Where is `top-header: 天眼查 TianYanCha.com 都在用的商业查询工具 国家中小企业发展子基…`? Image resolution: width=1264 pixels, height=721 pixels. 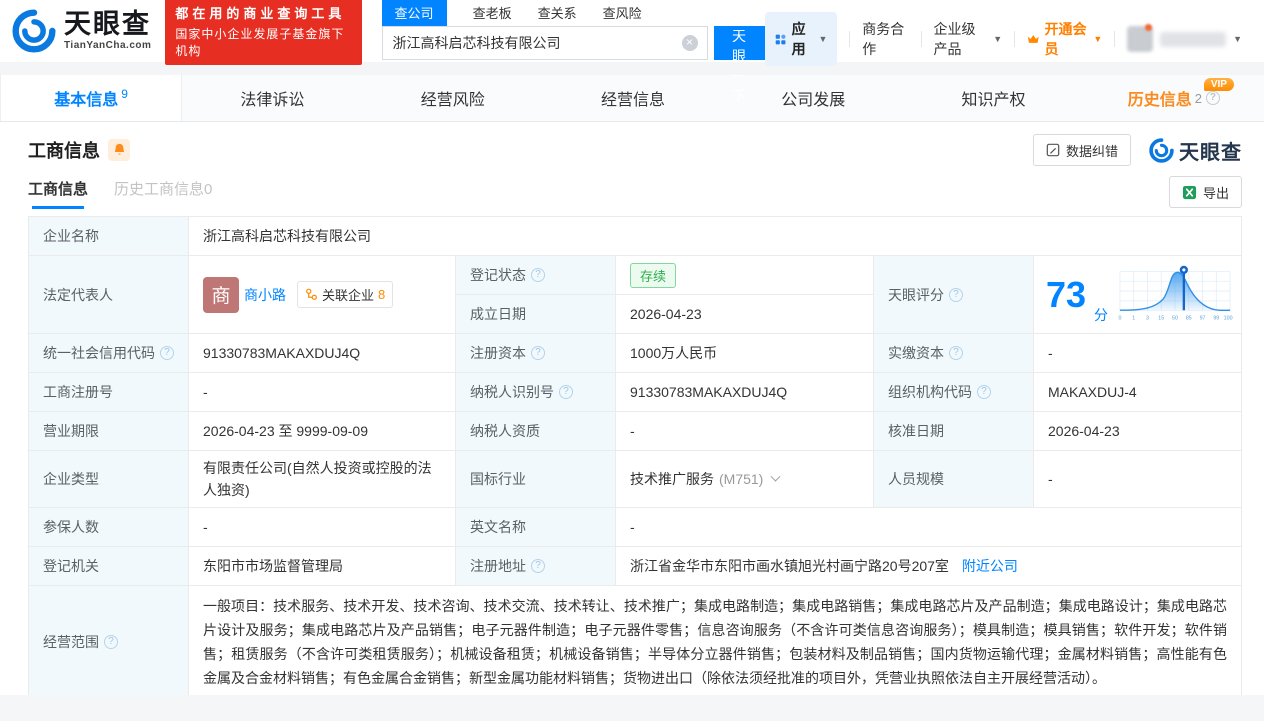 top-header: 天眼查 TianYanCha.com 都在用的商业查询工具 国家中小企业发展子基… is located at coordinates (632, 52).